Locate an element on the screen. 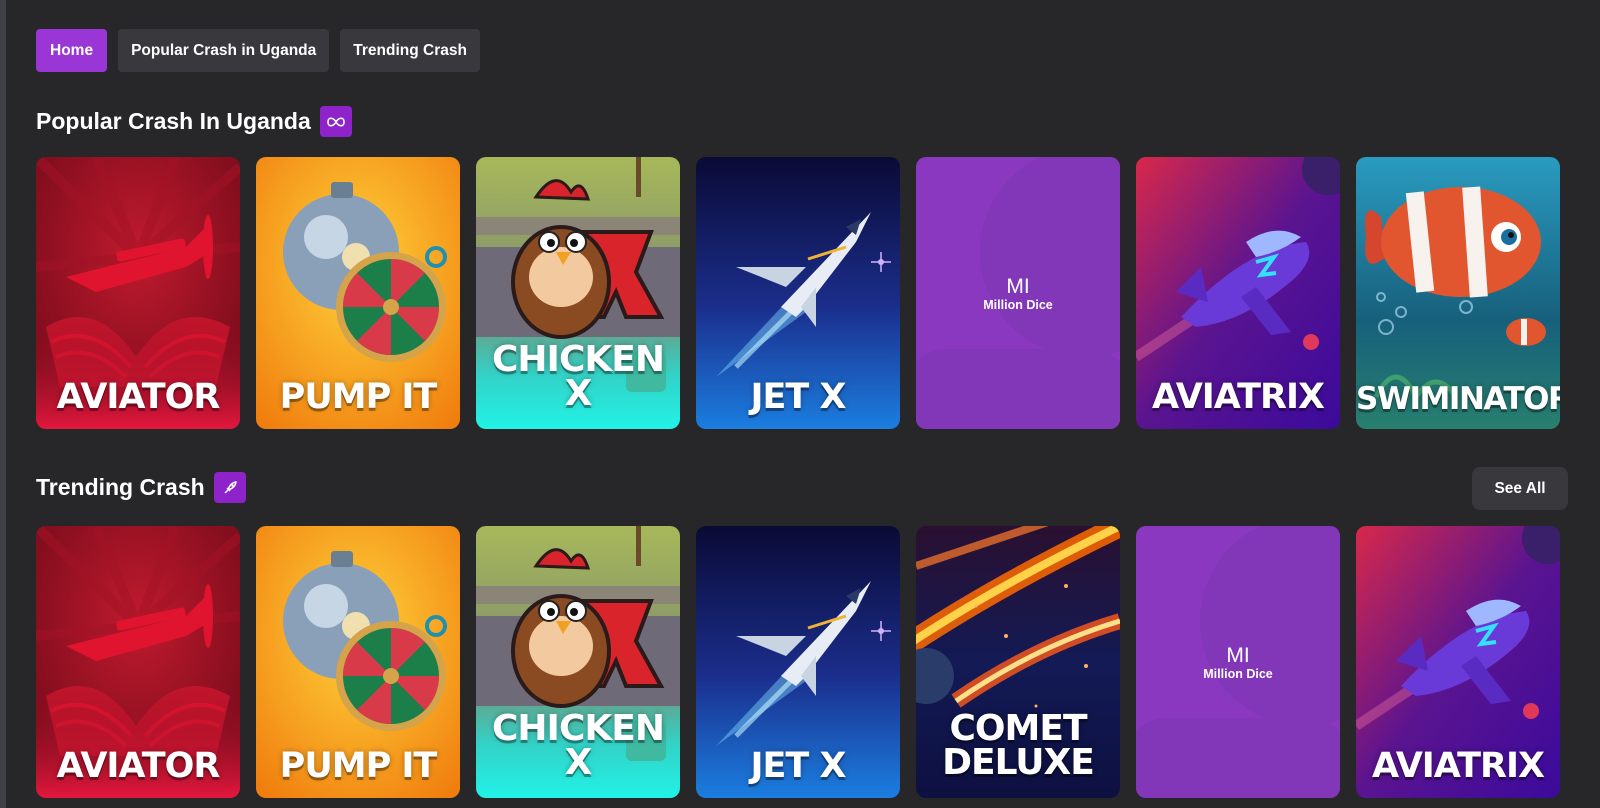  trending-section-title: Trending Crash is located at coordinates (120, 487).